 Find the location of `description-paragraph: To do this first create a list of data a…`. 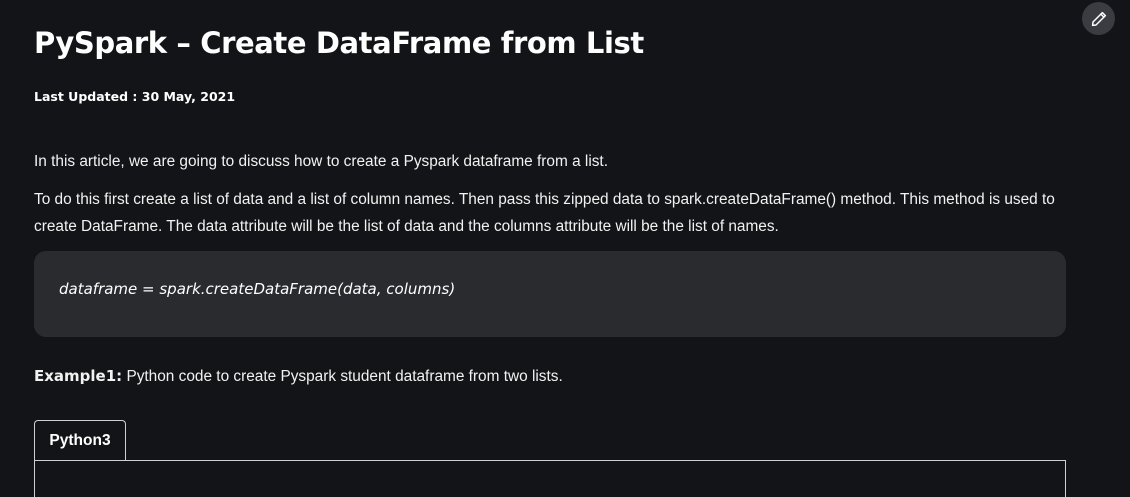

description-paragraph: To do this first create a list of data a… is located at coordinates (544, 213).